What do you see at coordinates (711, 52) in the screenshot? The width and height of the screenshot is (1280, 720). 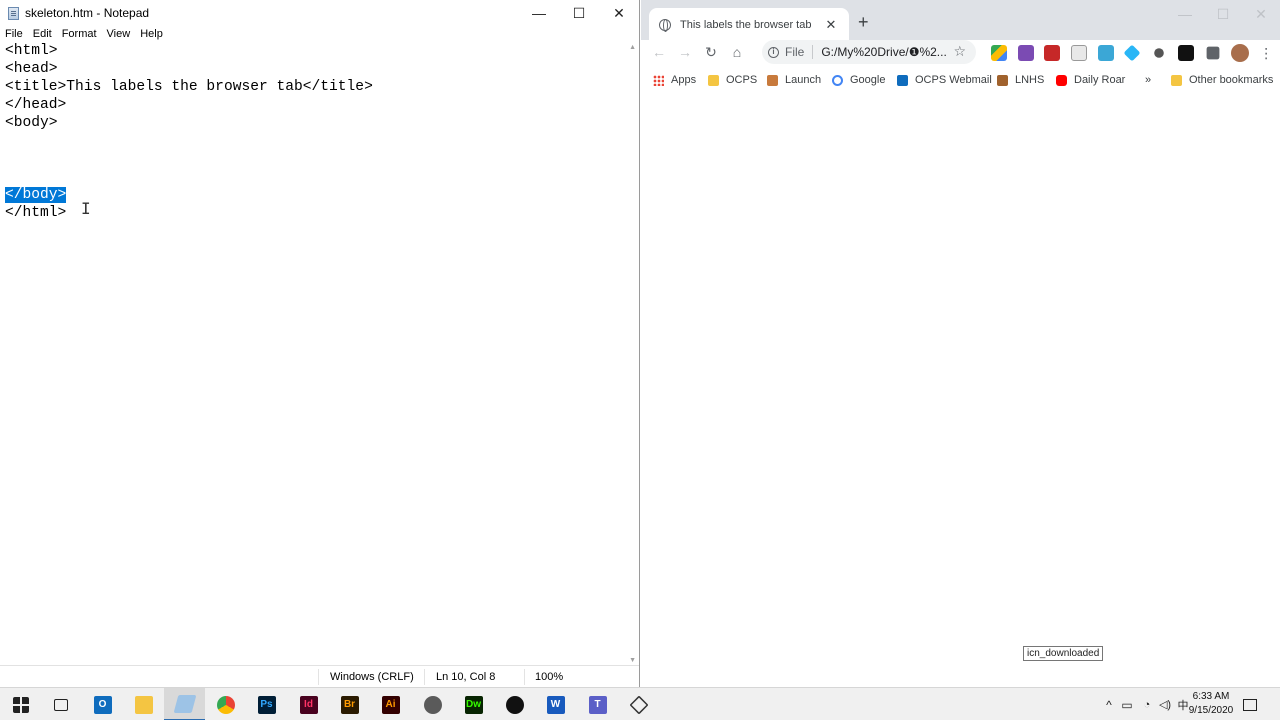 I see `reload-button: ↻` at bounding box center [711, 52].